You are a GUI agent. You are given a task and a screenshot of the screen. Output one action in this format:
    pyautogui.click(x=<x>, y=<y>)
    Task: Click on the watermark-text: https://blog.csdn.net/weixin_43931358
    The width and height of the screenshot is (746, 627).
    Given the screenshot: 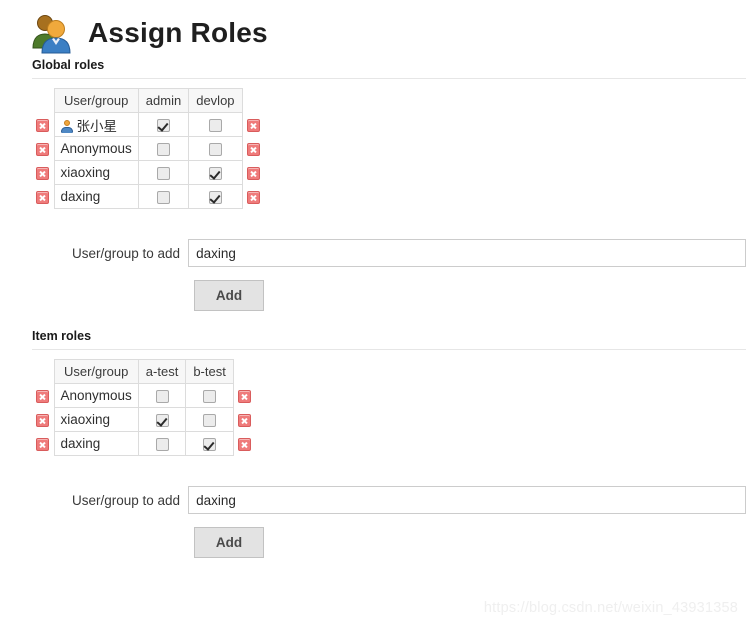 What is the action you would take?
    pyautogui.click(x=610, y=608)
    